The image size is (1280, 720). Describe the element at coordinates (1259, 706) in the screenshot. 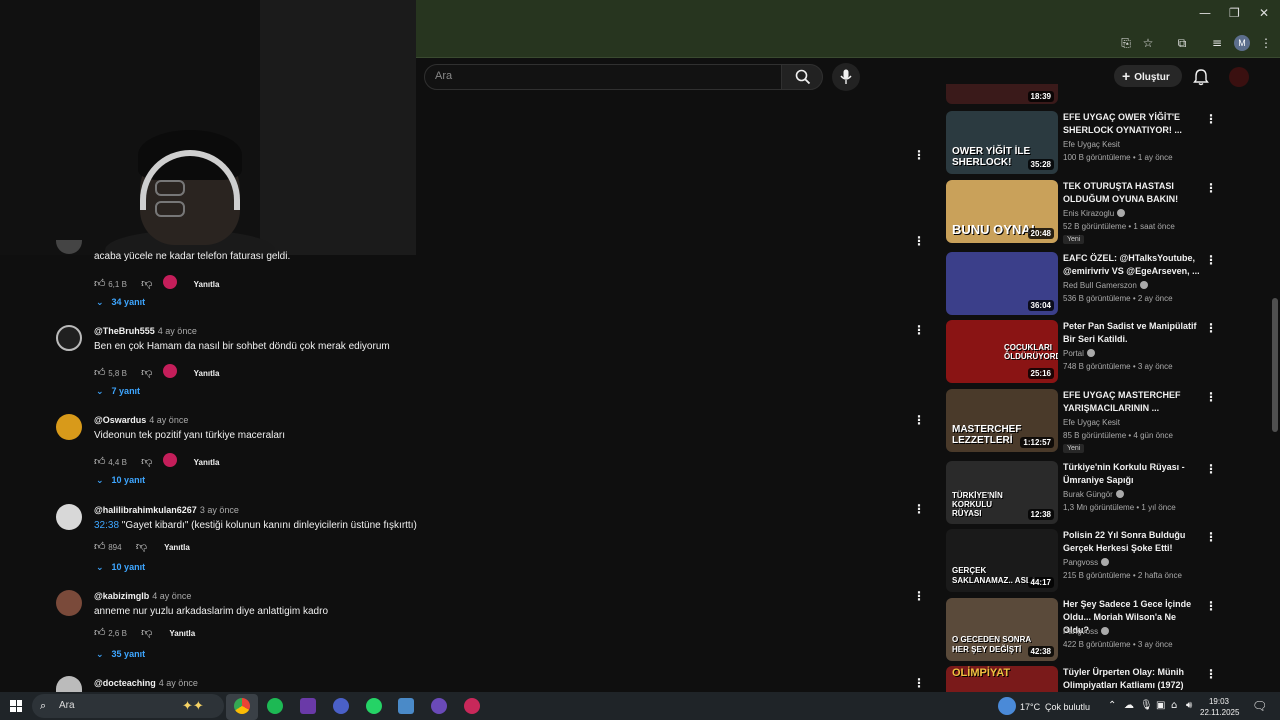

I see `notification-icon: 🗨︎` at that location.